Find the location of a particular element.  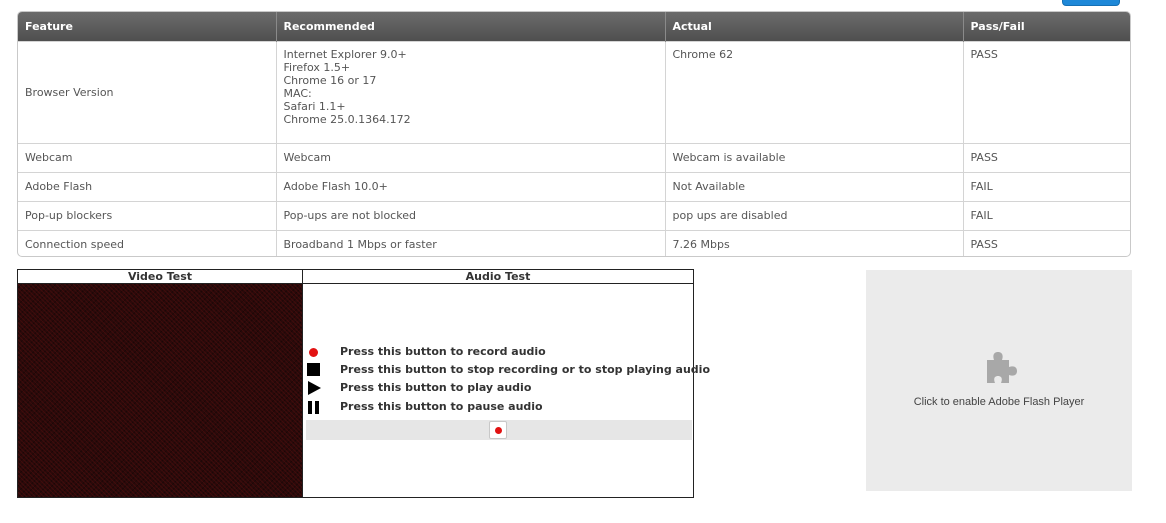

recommended-cell: Adobe Flash 10.0+ is located at coordinates (471, 186).